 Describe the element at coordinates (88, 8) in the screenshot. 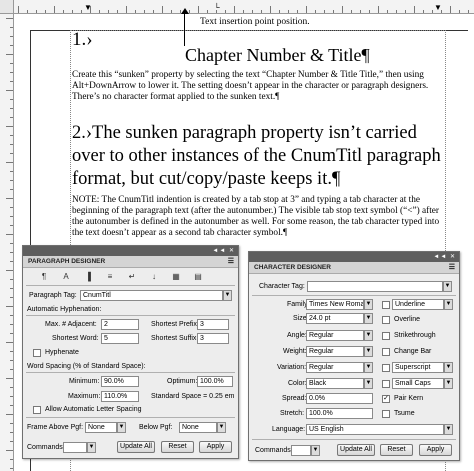

I see `left-indent-marker: ▼` at that location.